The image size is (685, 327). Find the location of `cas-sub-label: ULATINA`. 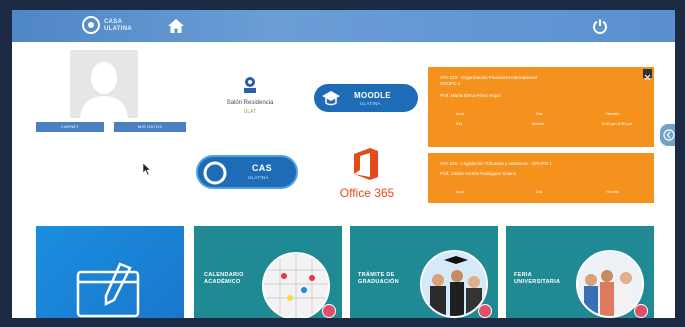

cas-sub-label: ULATINA is located at coordinates (258, 177).